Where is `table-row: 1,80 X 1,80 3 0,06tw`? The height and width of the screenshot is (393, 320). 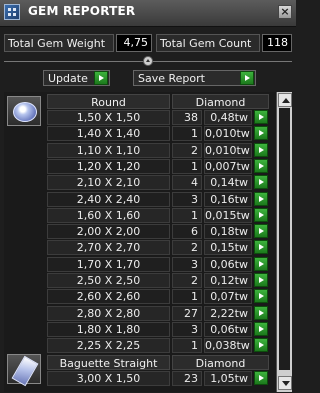 table-row: 1,80 X 1,80 3 0,06tw is located at coordinates (158, 329).